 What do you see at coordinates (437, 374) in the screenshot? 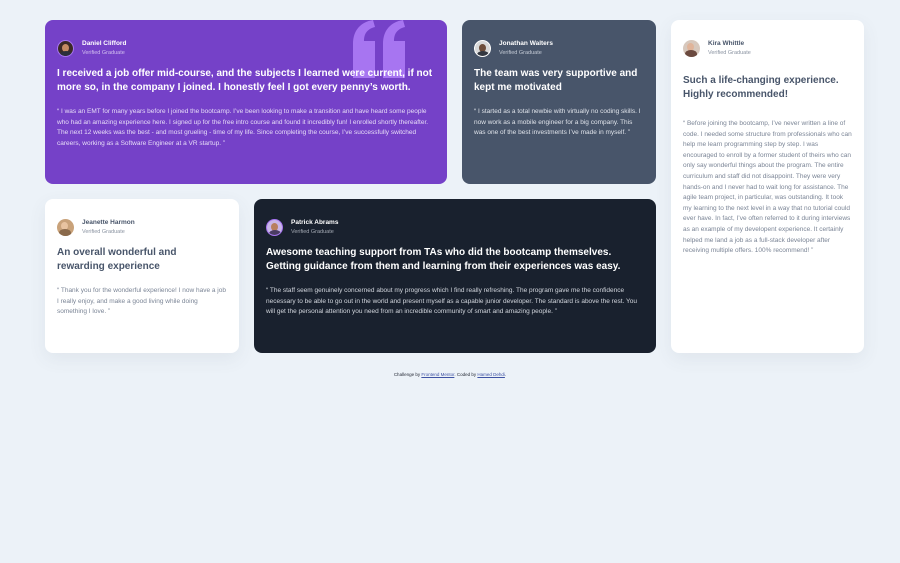
I see `frontend-mentor-link: Frontend Mentor` at bounding box center [437, 374].